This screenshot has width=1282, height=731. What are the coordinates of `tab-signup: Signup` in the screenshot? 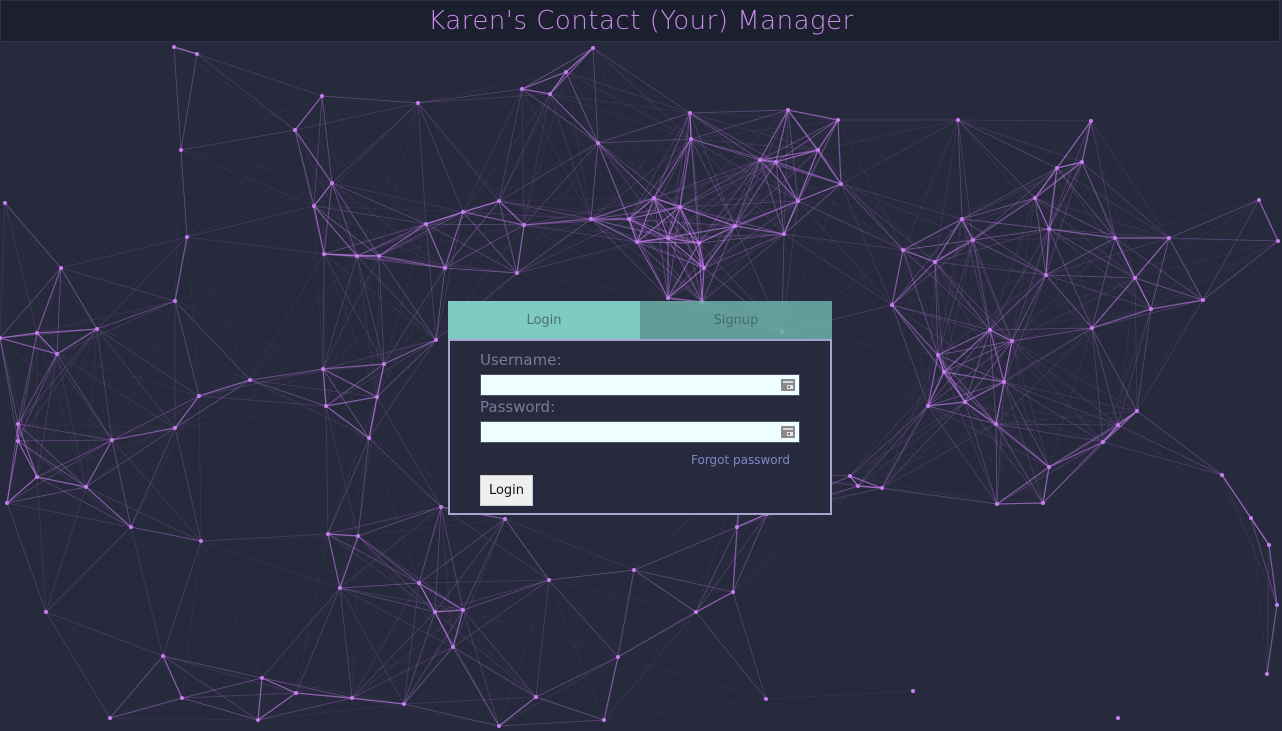 It's located at (736, 320).